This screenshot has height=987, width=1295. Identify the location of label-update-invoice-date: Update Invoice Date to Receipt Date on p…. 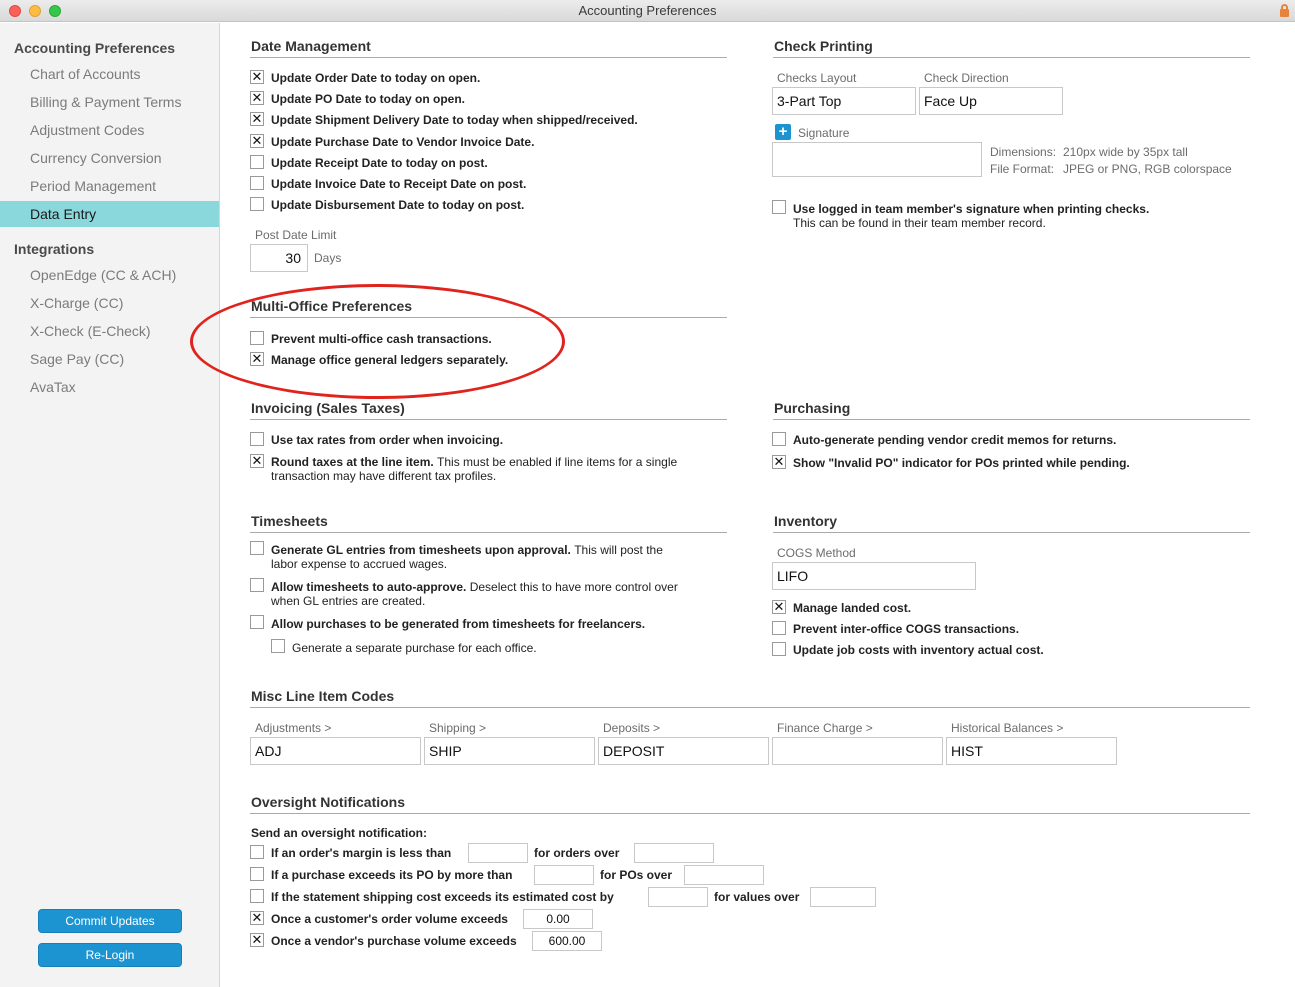
(399, 184).